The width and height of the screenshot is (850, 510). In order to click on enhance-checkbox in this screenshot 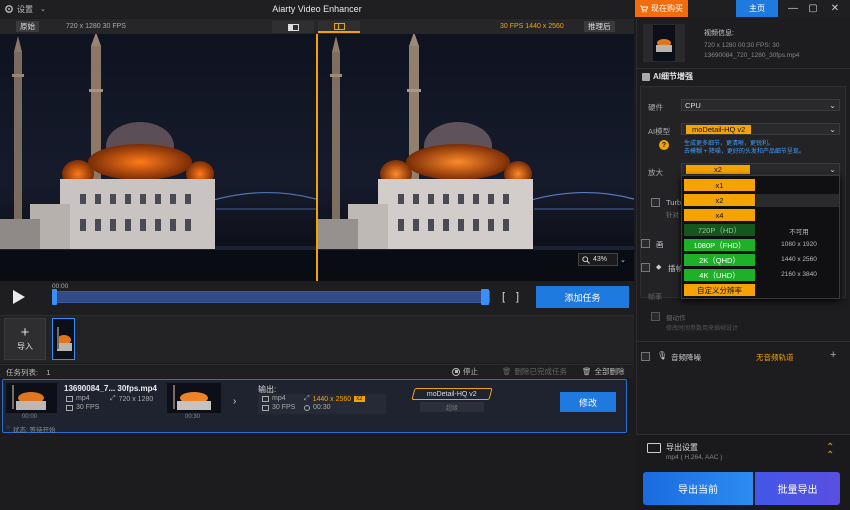, I will do `click(645, 243)`.